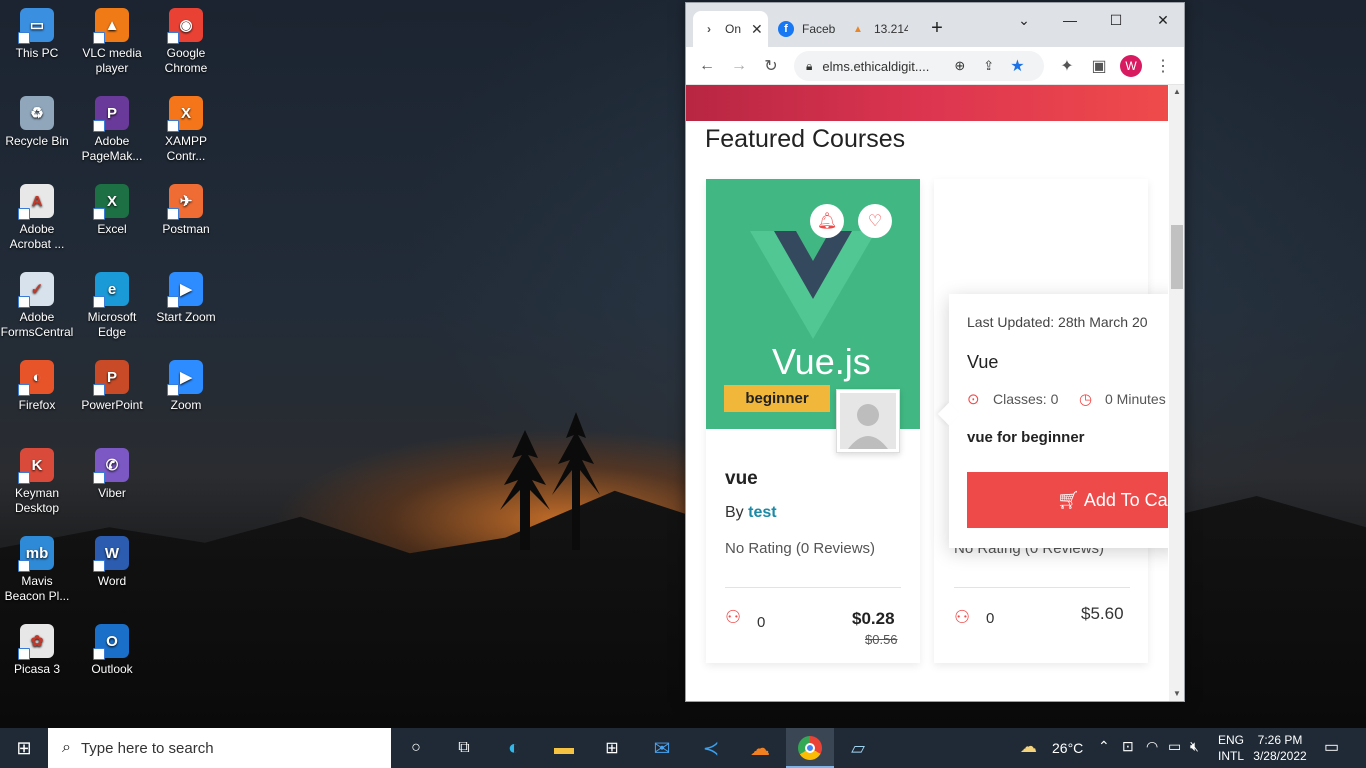 The image size is (1366, 768). What do you see at coordinates (112, 562) in the screenshot?
I see `desktop-icon: W Word` at bounding box center [112, 562].